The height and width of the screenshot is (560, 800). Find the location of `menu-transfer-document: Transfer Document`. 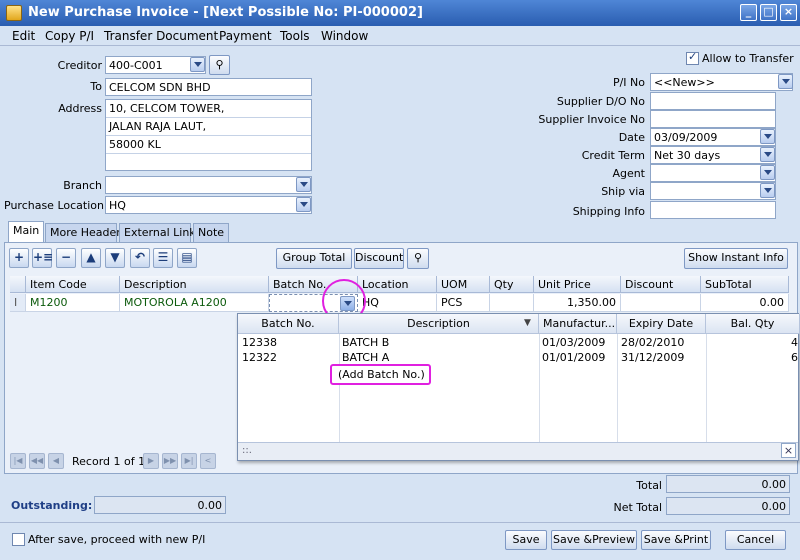

menu-transfer-document: Transfer Document is located at coordinates (161, 36).